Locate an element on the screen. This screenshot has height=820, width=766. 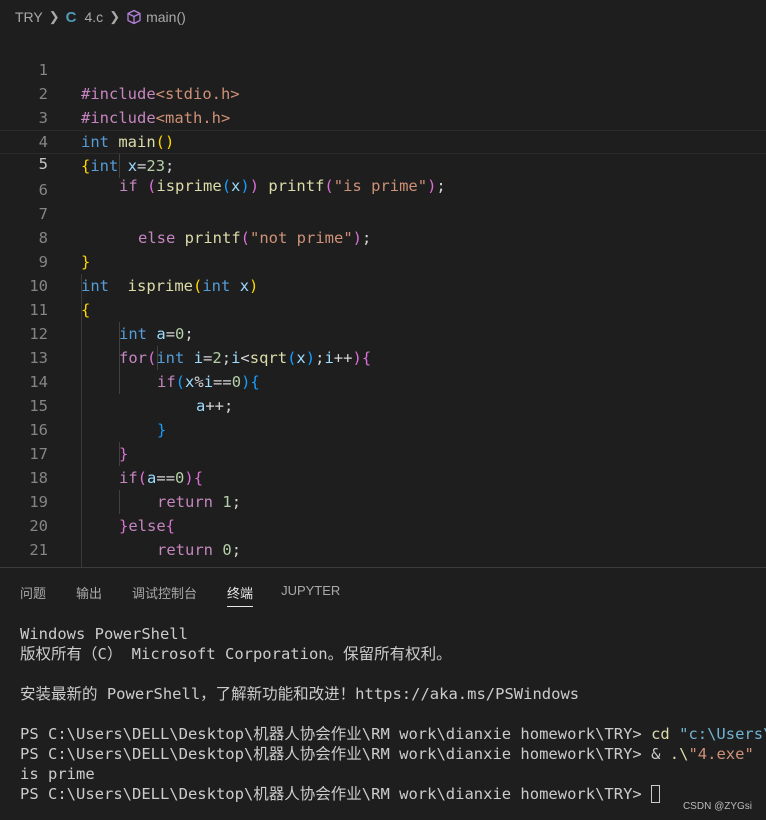
terminal-command: .\ is located at coordinates (679, 754).